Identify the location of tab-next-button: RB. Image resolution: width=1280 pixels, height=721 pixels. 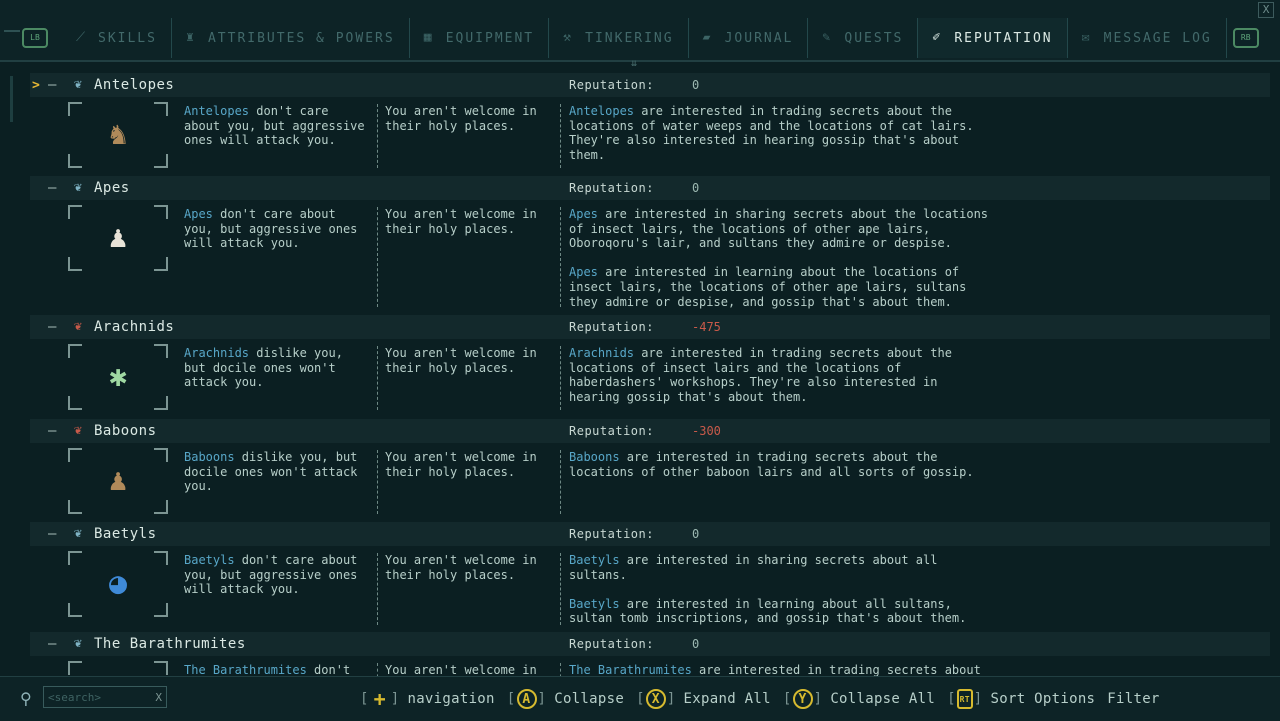
(1250, 38).